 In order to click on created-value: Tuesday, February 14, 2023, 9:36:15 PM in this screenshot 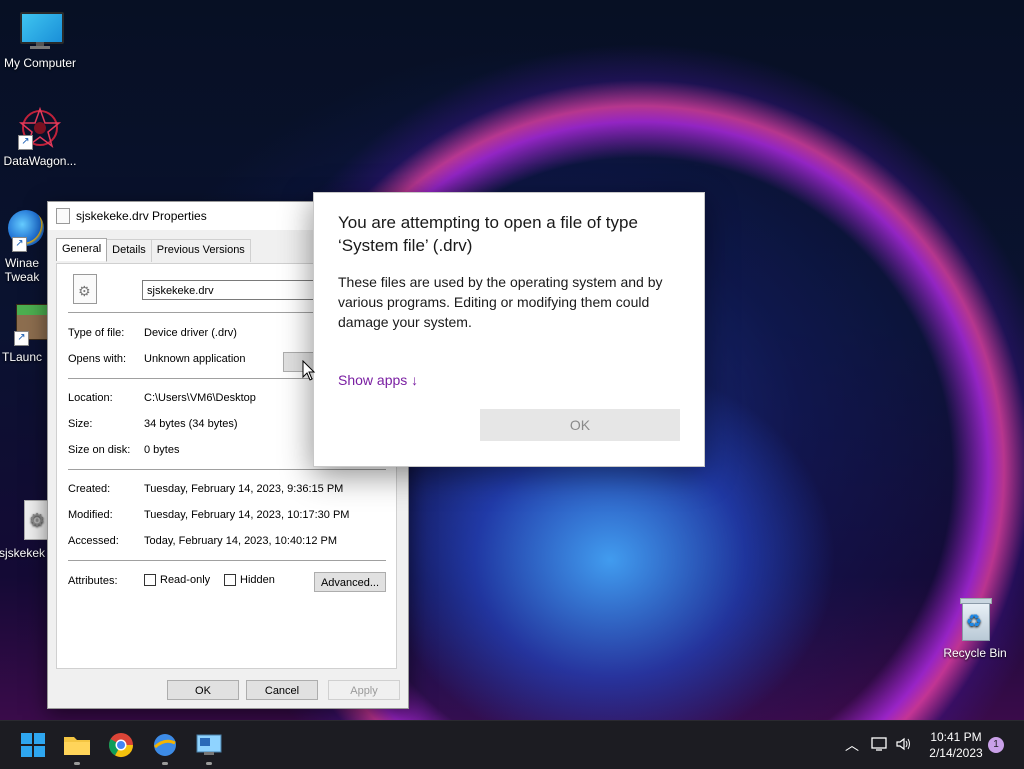, I will do `click(244, 489)`.